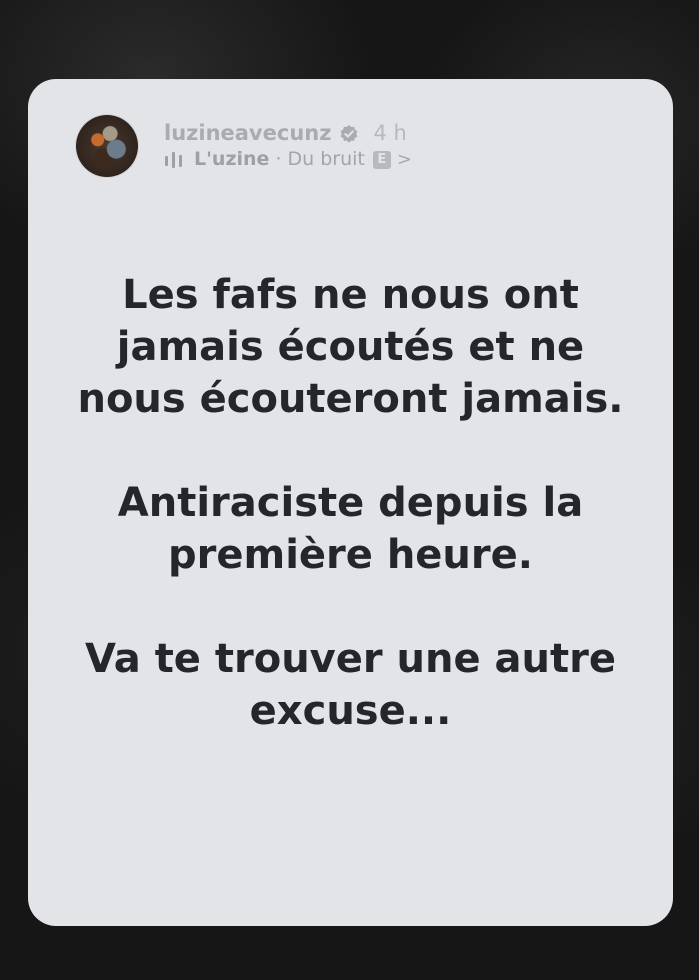 The width and height of the screenshot is (699, 980). What do you see at coordinates (326, 159) in the screenshot?
I see `music-track: Du bruit` at bounding box center [326, 159].